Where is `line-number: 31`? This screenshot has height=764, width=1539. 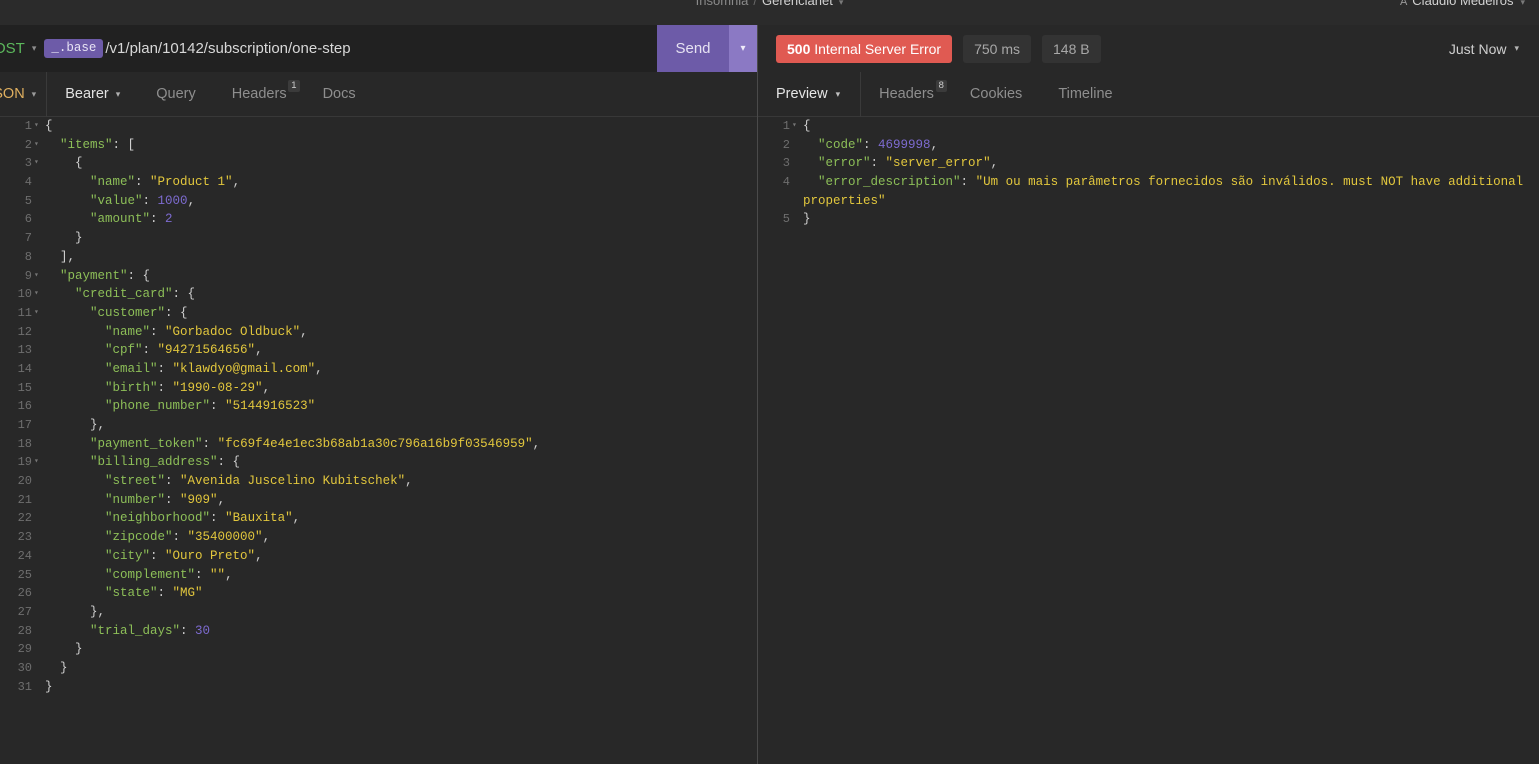 line-number: 31 is located at coordinates (24, 686).